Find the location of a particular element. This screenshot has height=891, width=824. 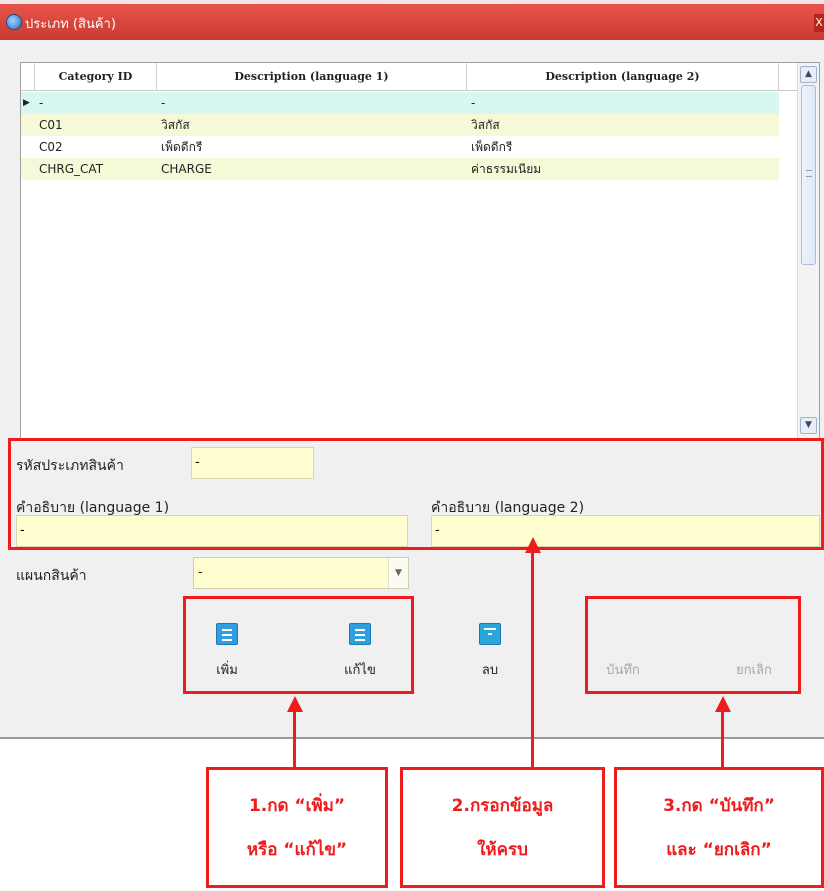

cell-category-id: - is located at coordinates (96, 103).